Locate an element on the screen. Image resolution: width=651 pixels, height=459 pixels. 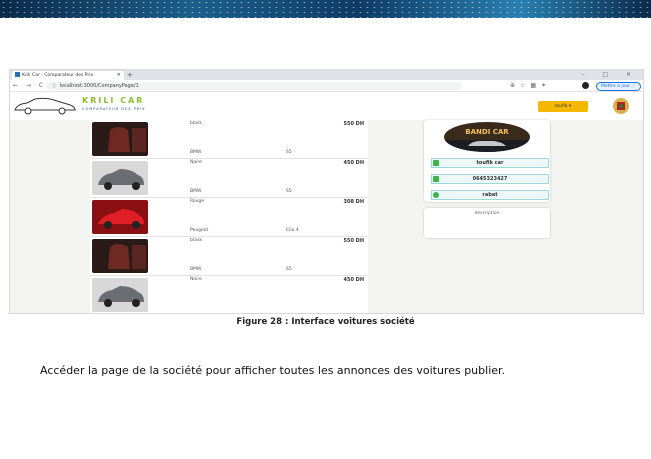
company-name-row: toufik car is located at coordinates (490, 163).